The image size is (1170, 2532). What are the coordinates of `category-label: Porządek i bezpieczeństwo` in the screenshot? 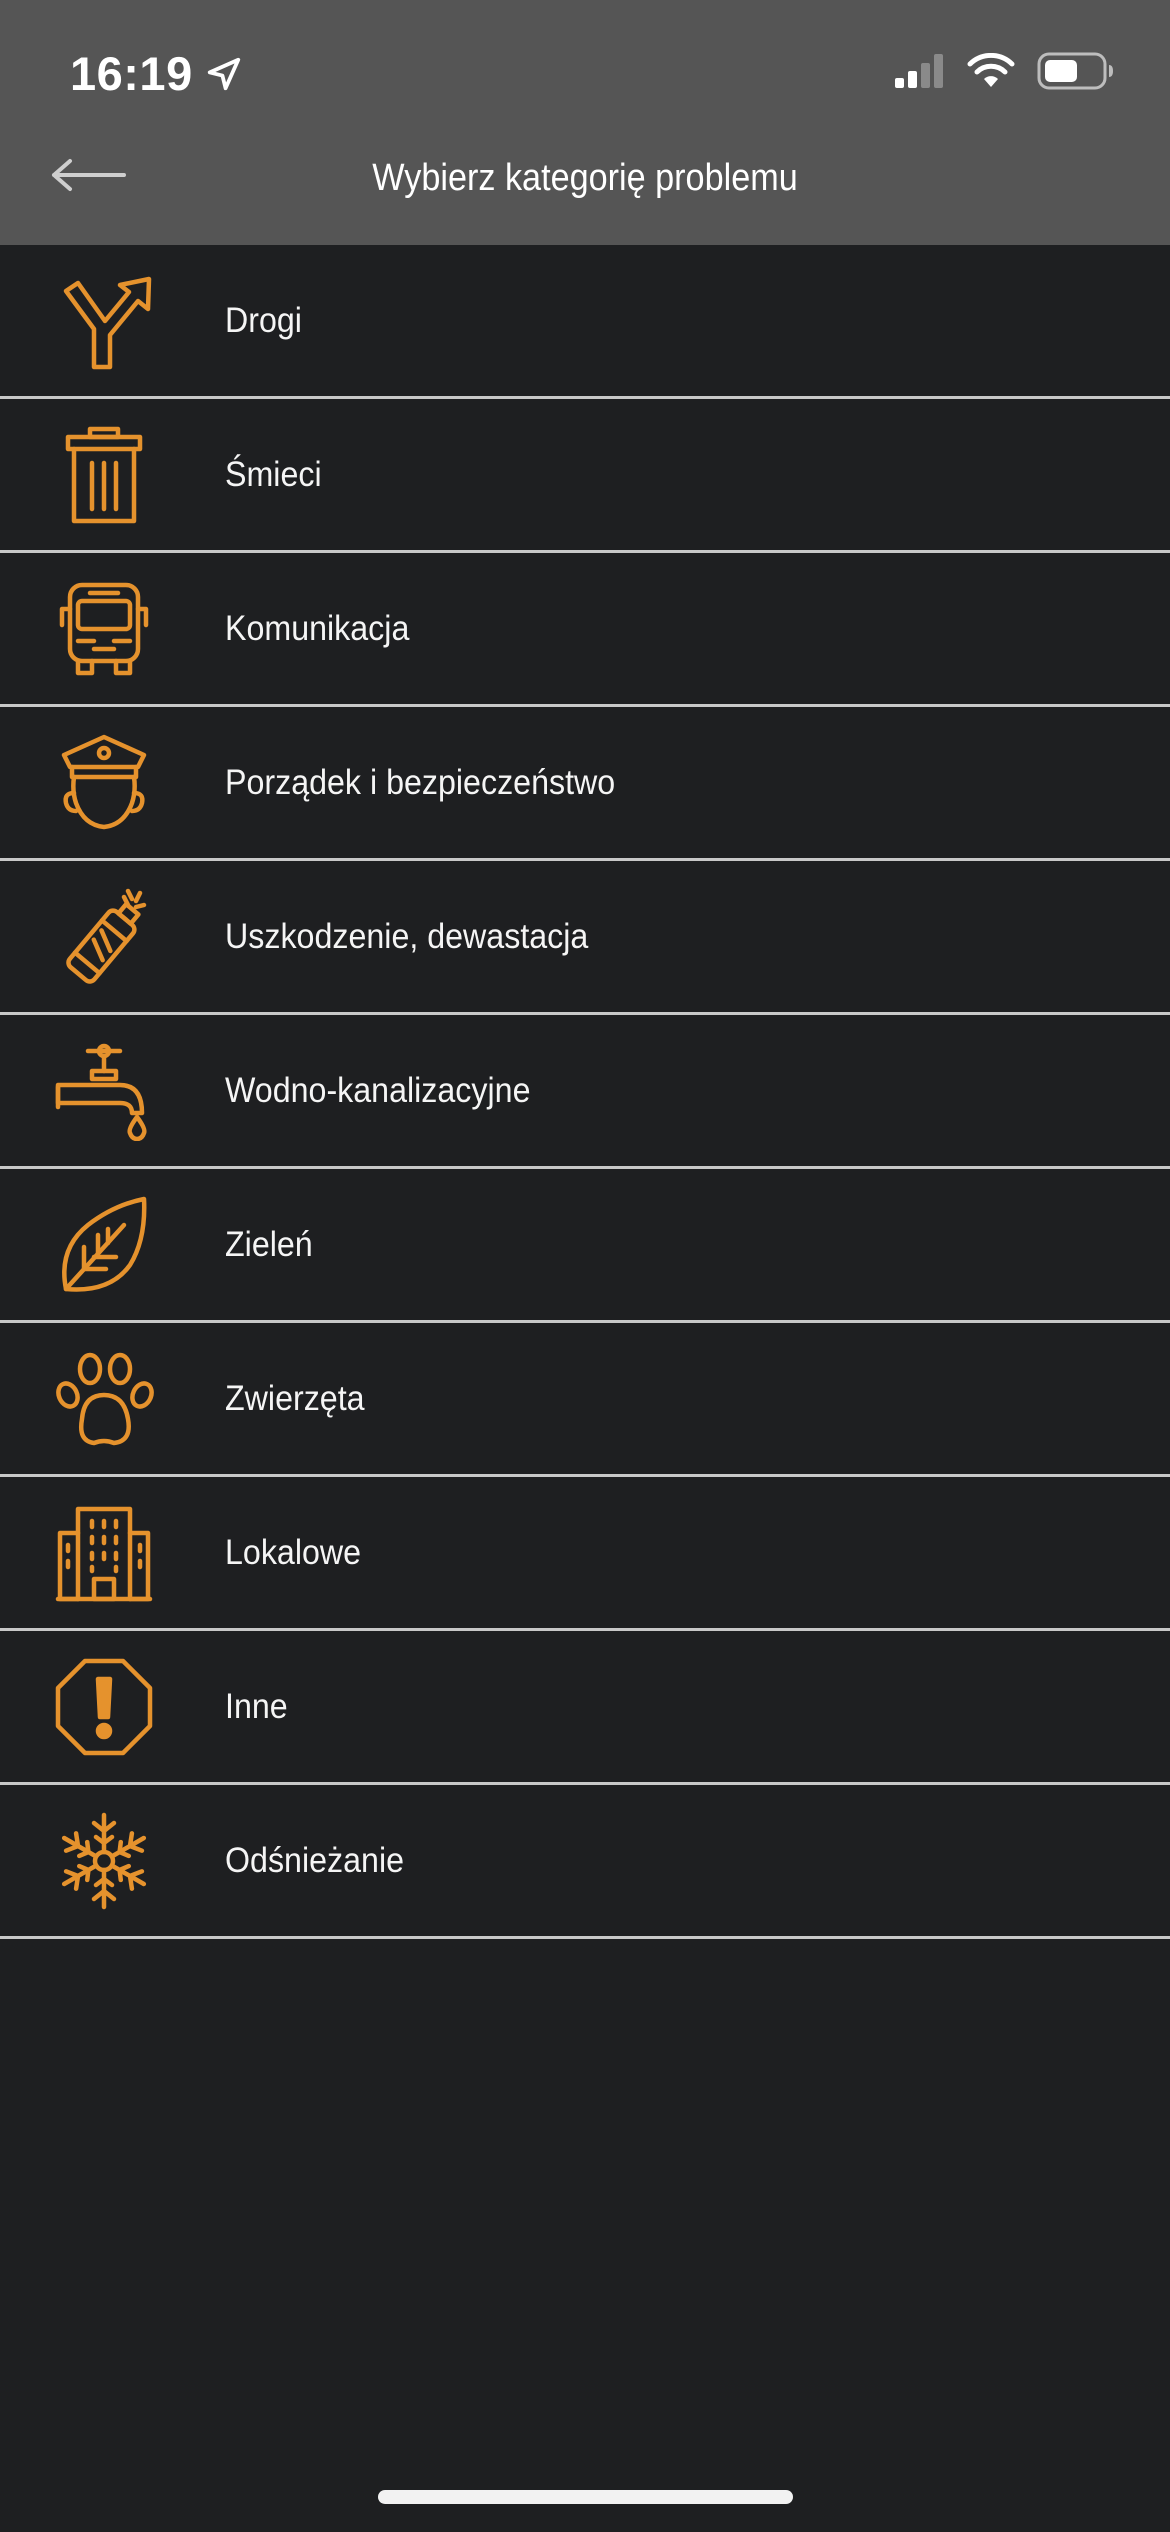 It's located at (420, 782).